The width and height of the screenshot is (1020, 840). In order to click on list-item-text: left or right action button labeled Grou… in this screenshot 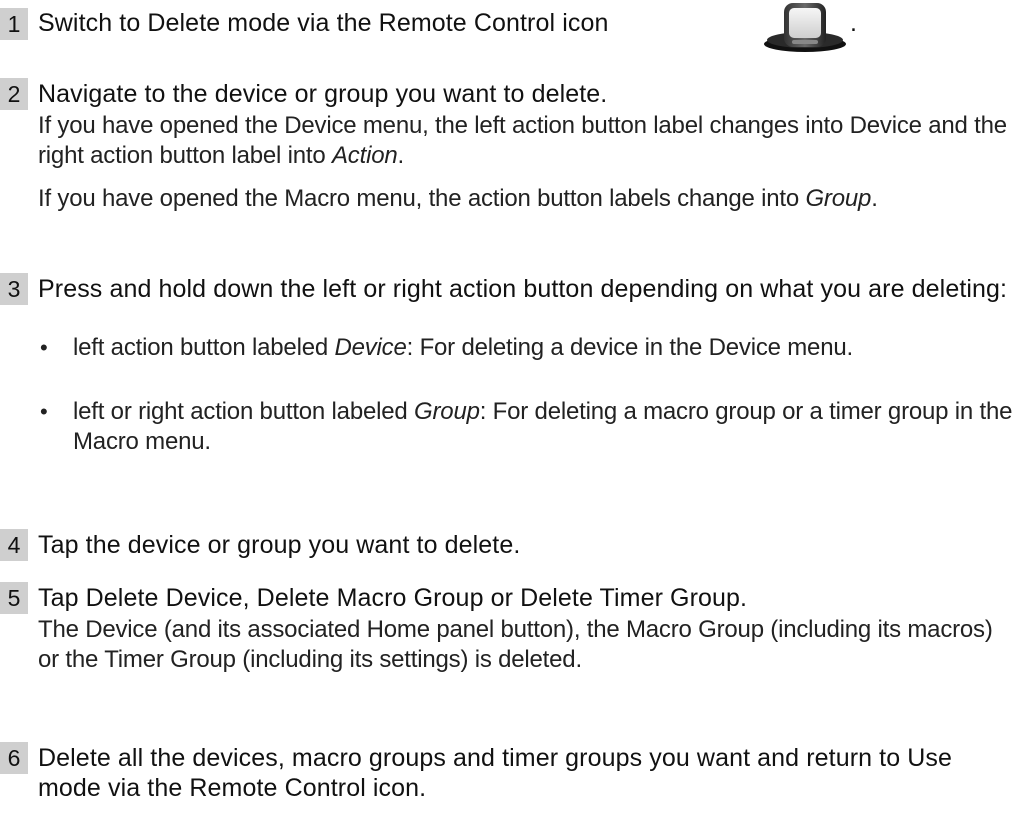, I will do `click(543, 426)`.